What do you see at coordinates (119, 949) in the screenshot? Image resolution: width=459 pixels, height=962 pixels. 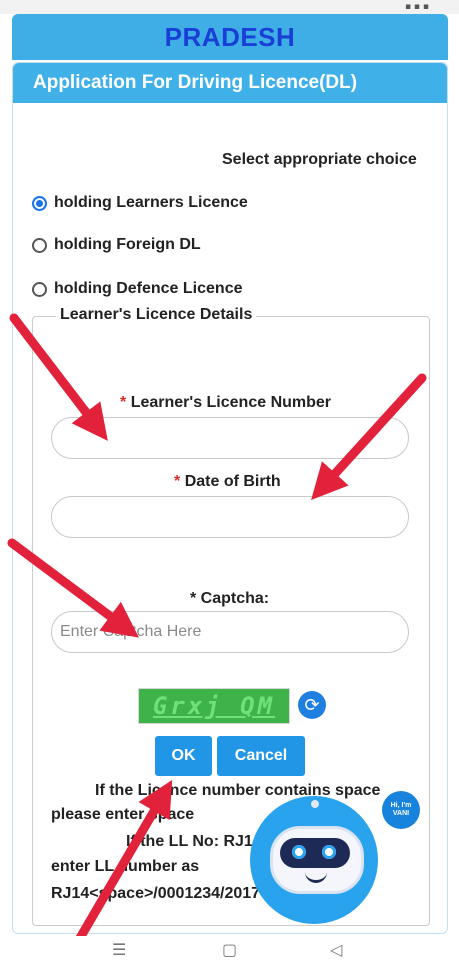 I see `recents-icon: ☰` at bounding box center [119, 949].